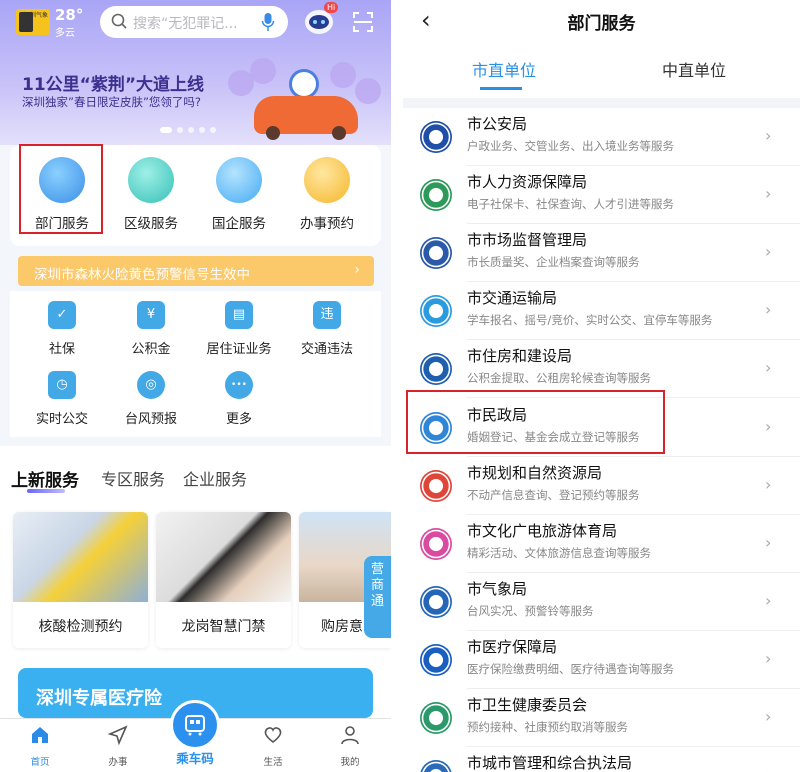 The width and height of the screenshot is (800, 772). I want to click on promo-card-smart-access: 龙岗智慧门禁, so click(223, 580).